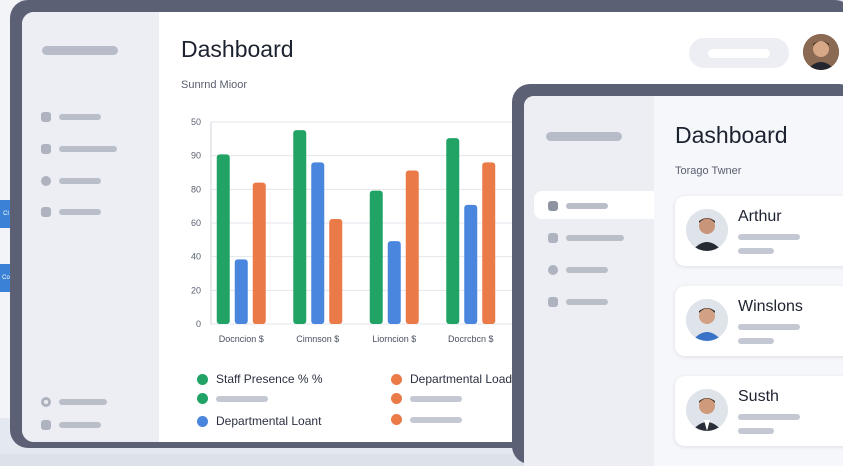  I want to click on legend-label: Departmental Load, so click(461, 379).